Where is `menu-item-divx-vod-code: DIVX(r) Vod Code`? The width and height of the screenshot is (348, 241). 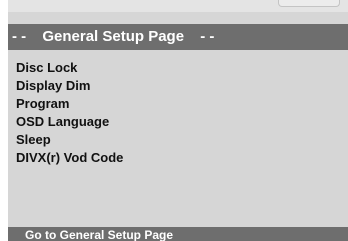
menu-item-divx-vod-code: DIVX(r) Vod Code is located at coordinates (178, 158).